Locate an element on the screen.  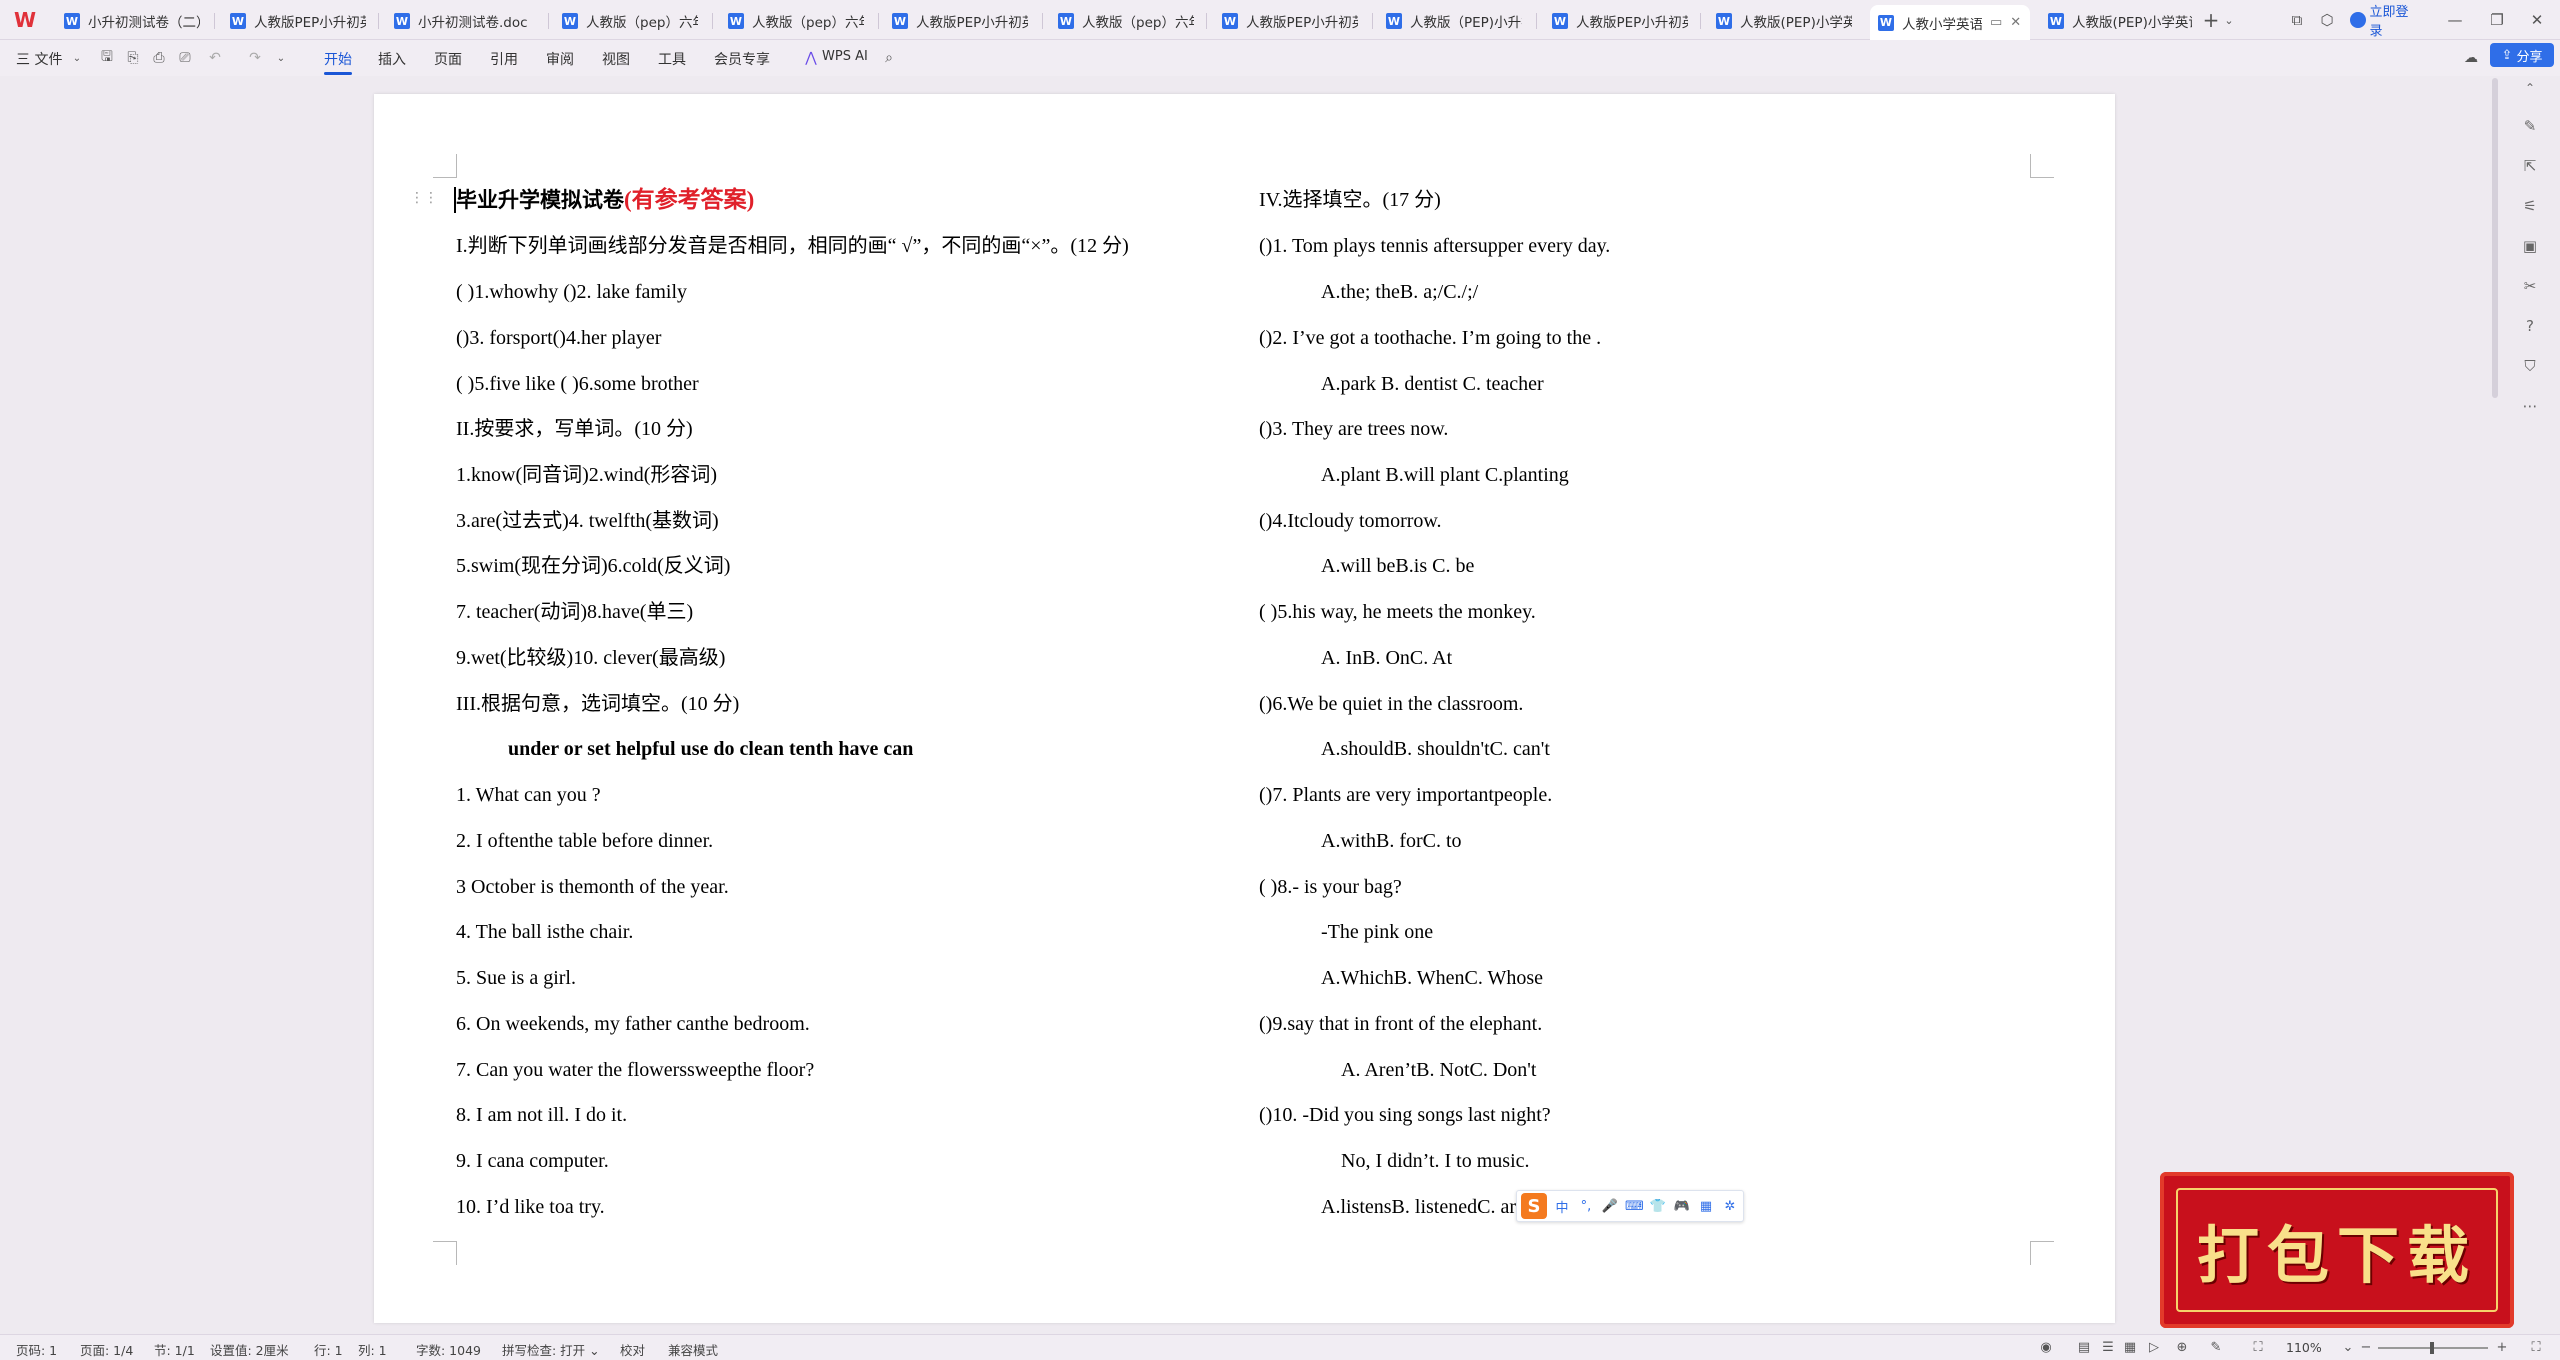
print-icon: ⎙ is located at coordinates (159, 58).